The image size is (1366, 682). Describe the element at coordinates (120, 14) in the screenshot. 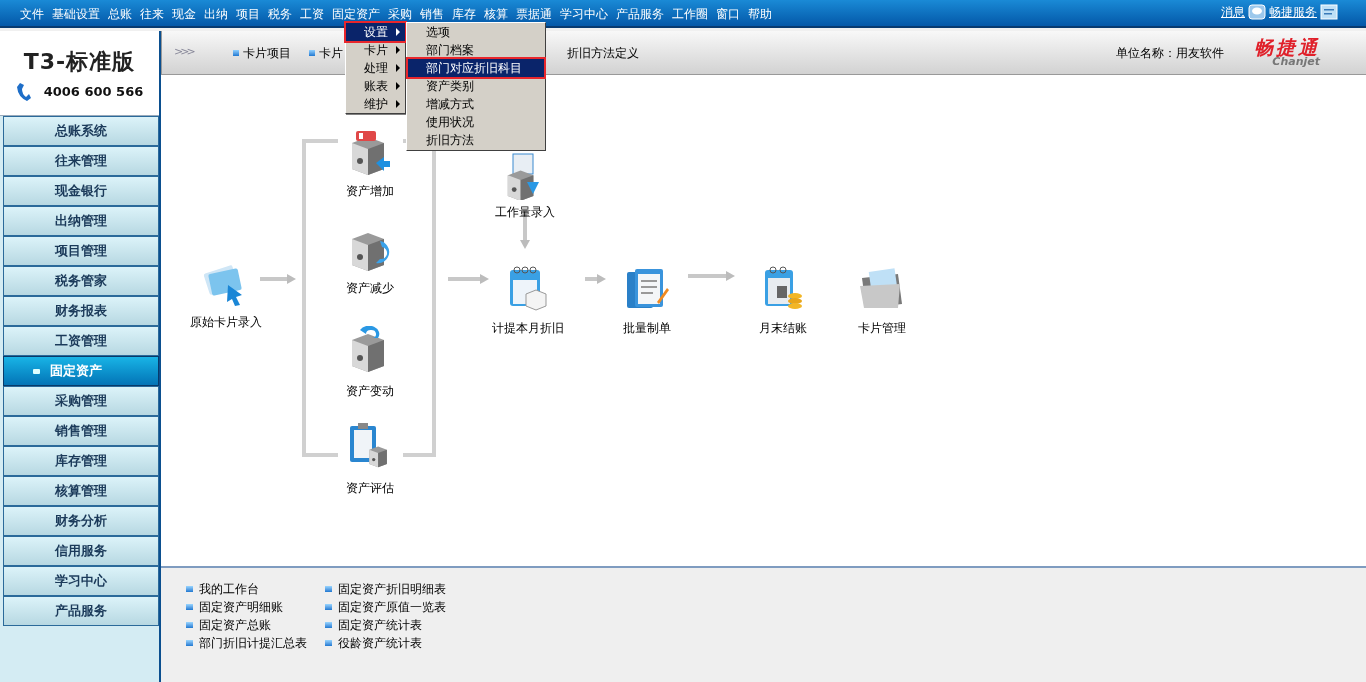

I see `menu-item: 总账` at that location.